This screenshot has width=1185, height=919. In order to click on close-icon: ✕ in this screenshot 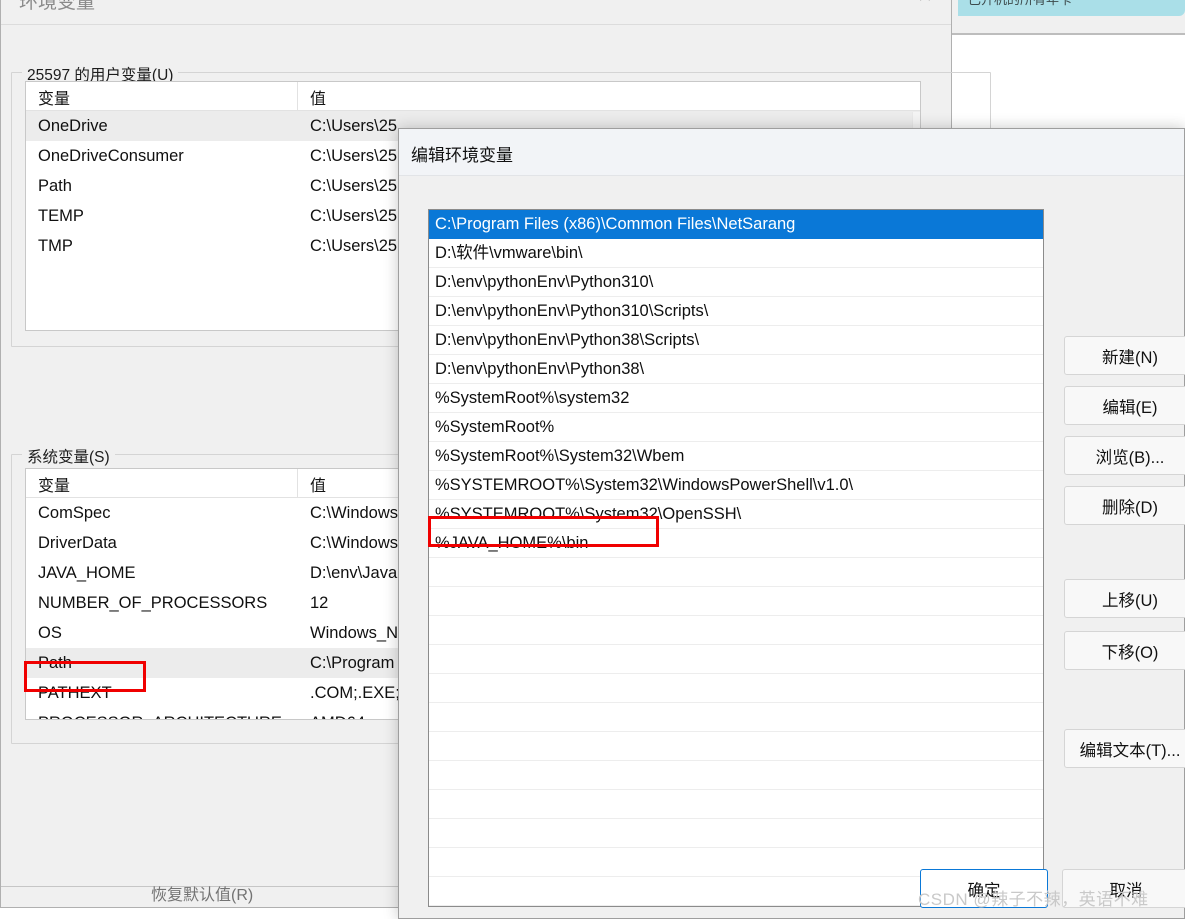, I will do `click(925, 7)`.